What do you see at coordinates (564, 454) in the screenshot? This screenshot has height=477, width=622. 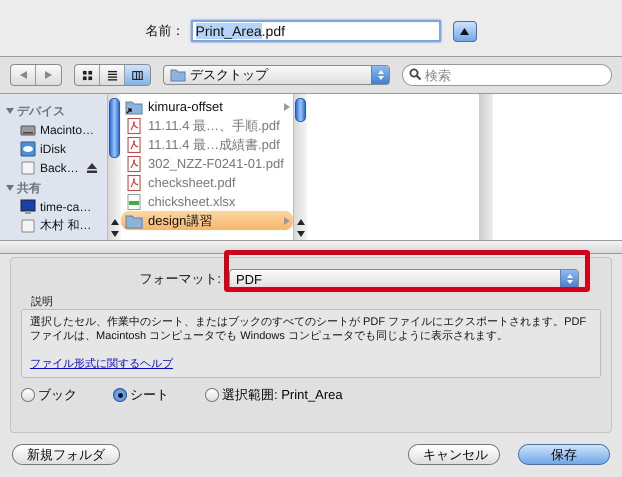 I see `save-button: 保存` at bounding box center [564, 454].